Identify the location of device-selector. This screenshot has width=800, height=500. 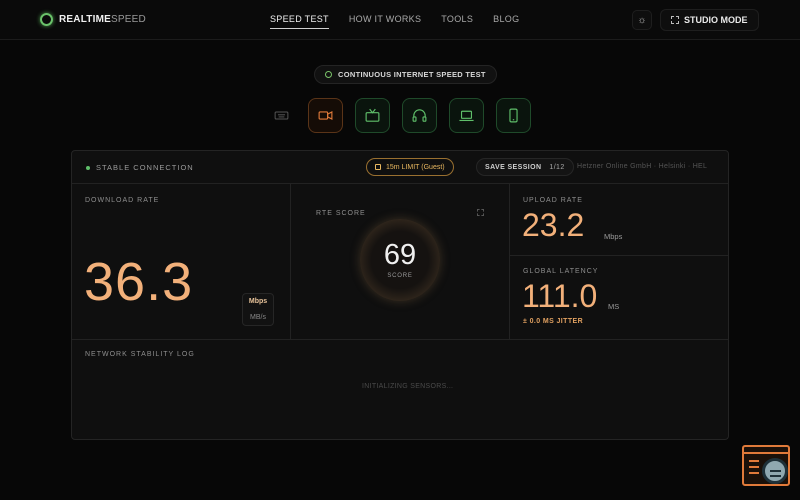
(398, 115).